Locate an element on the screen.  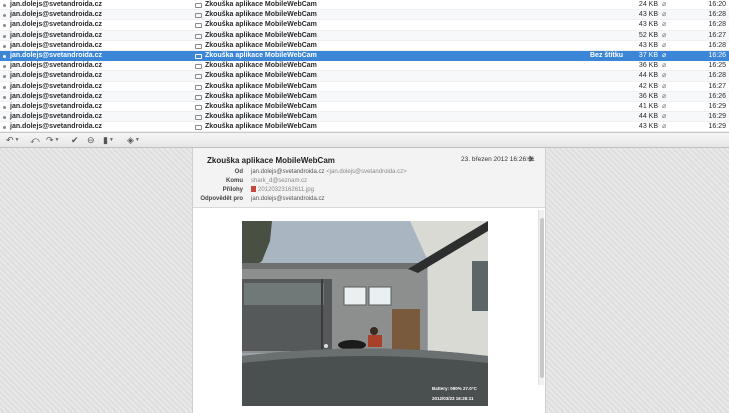
attachments-label: Přílohy is located at coordinates (232, 190).